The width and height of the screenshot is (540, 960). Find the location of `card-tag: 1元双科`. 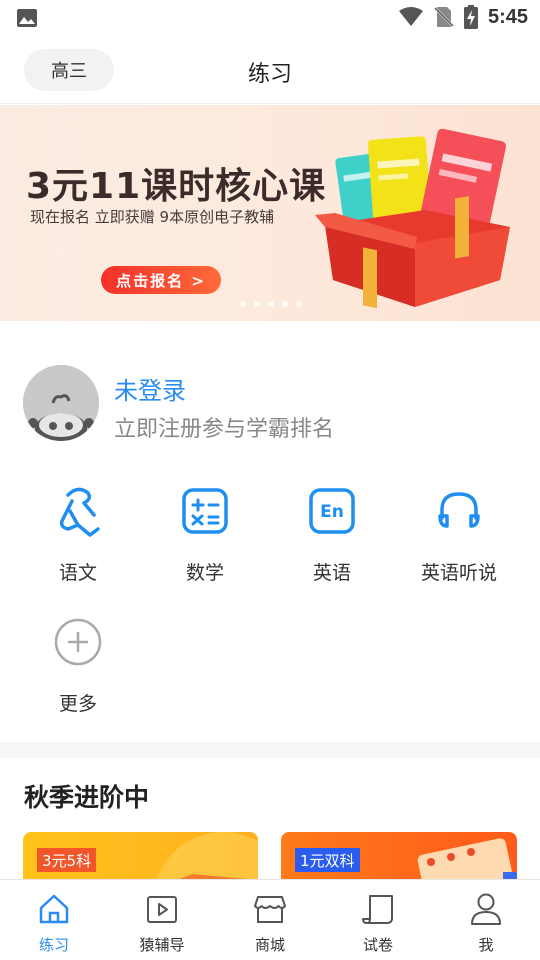

card-tag: 1元双科 is located at coordinates (327, 860).